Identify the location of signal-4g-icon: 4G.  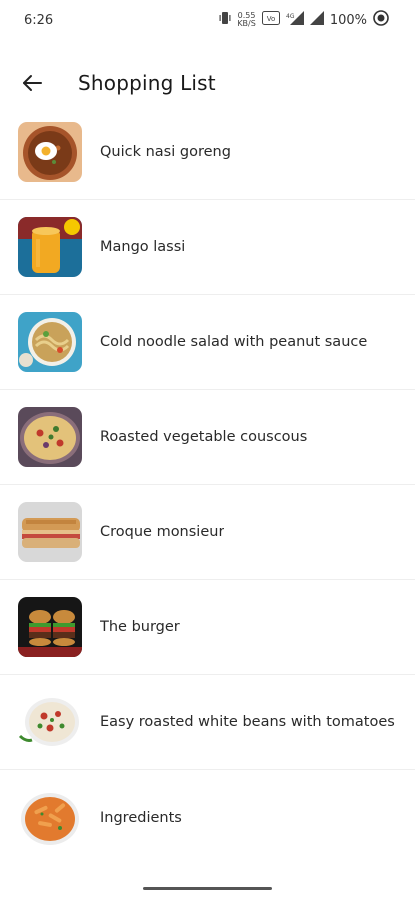
(295, 20).